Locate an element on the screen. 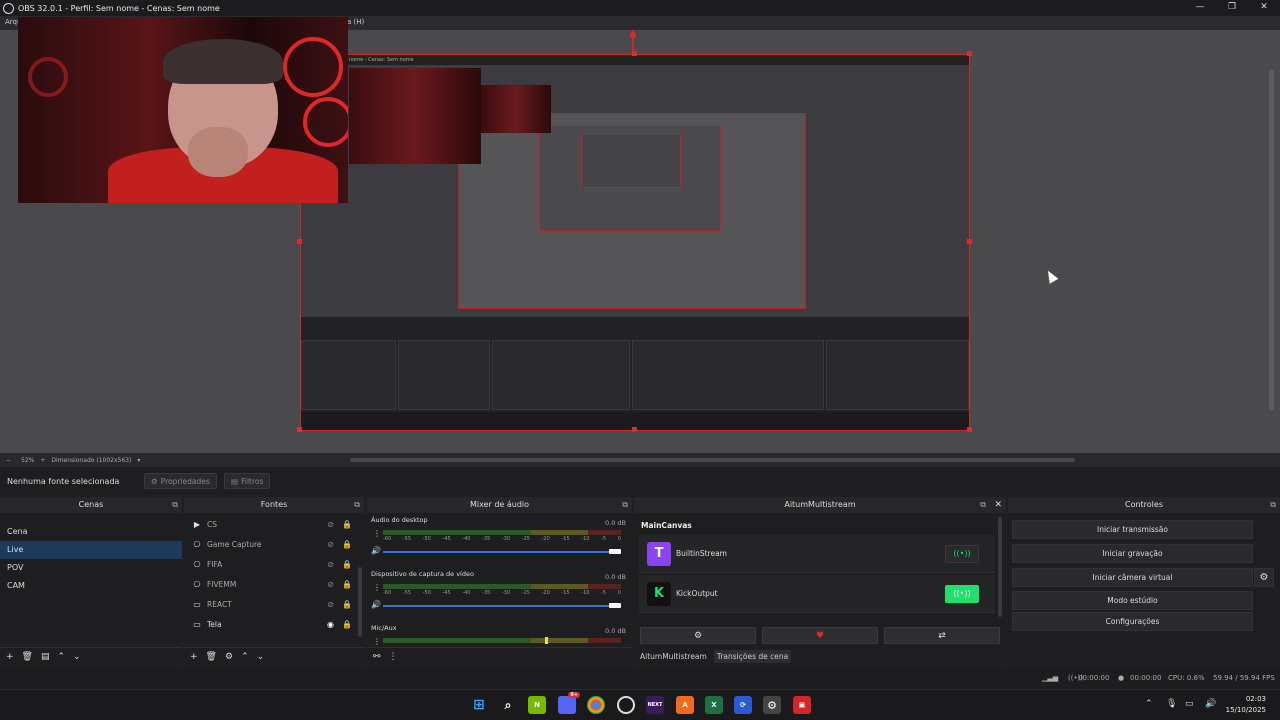 This screenshot has height=720, width=1280. remove-source-icon: 🗑 is located at coordinates (211, 657).